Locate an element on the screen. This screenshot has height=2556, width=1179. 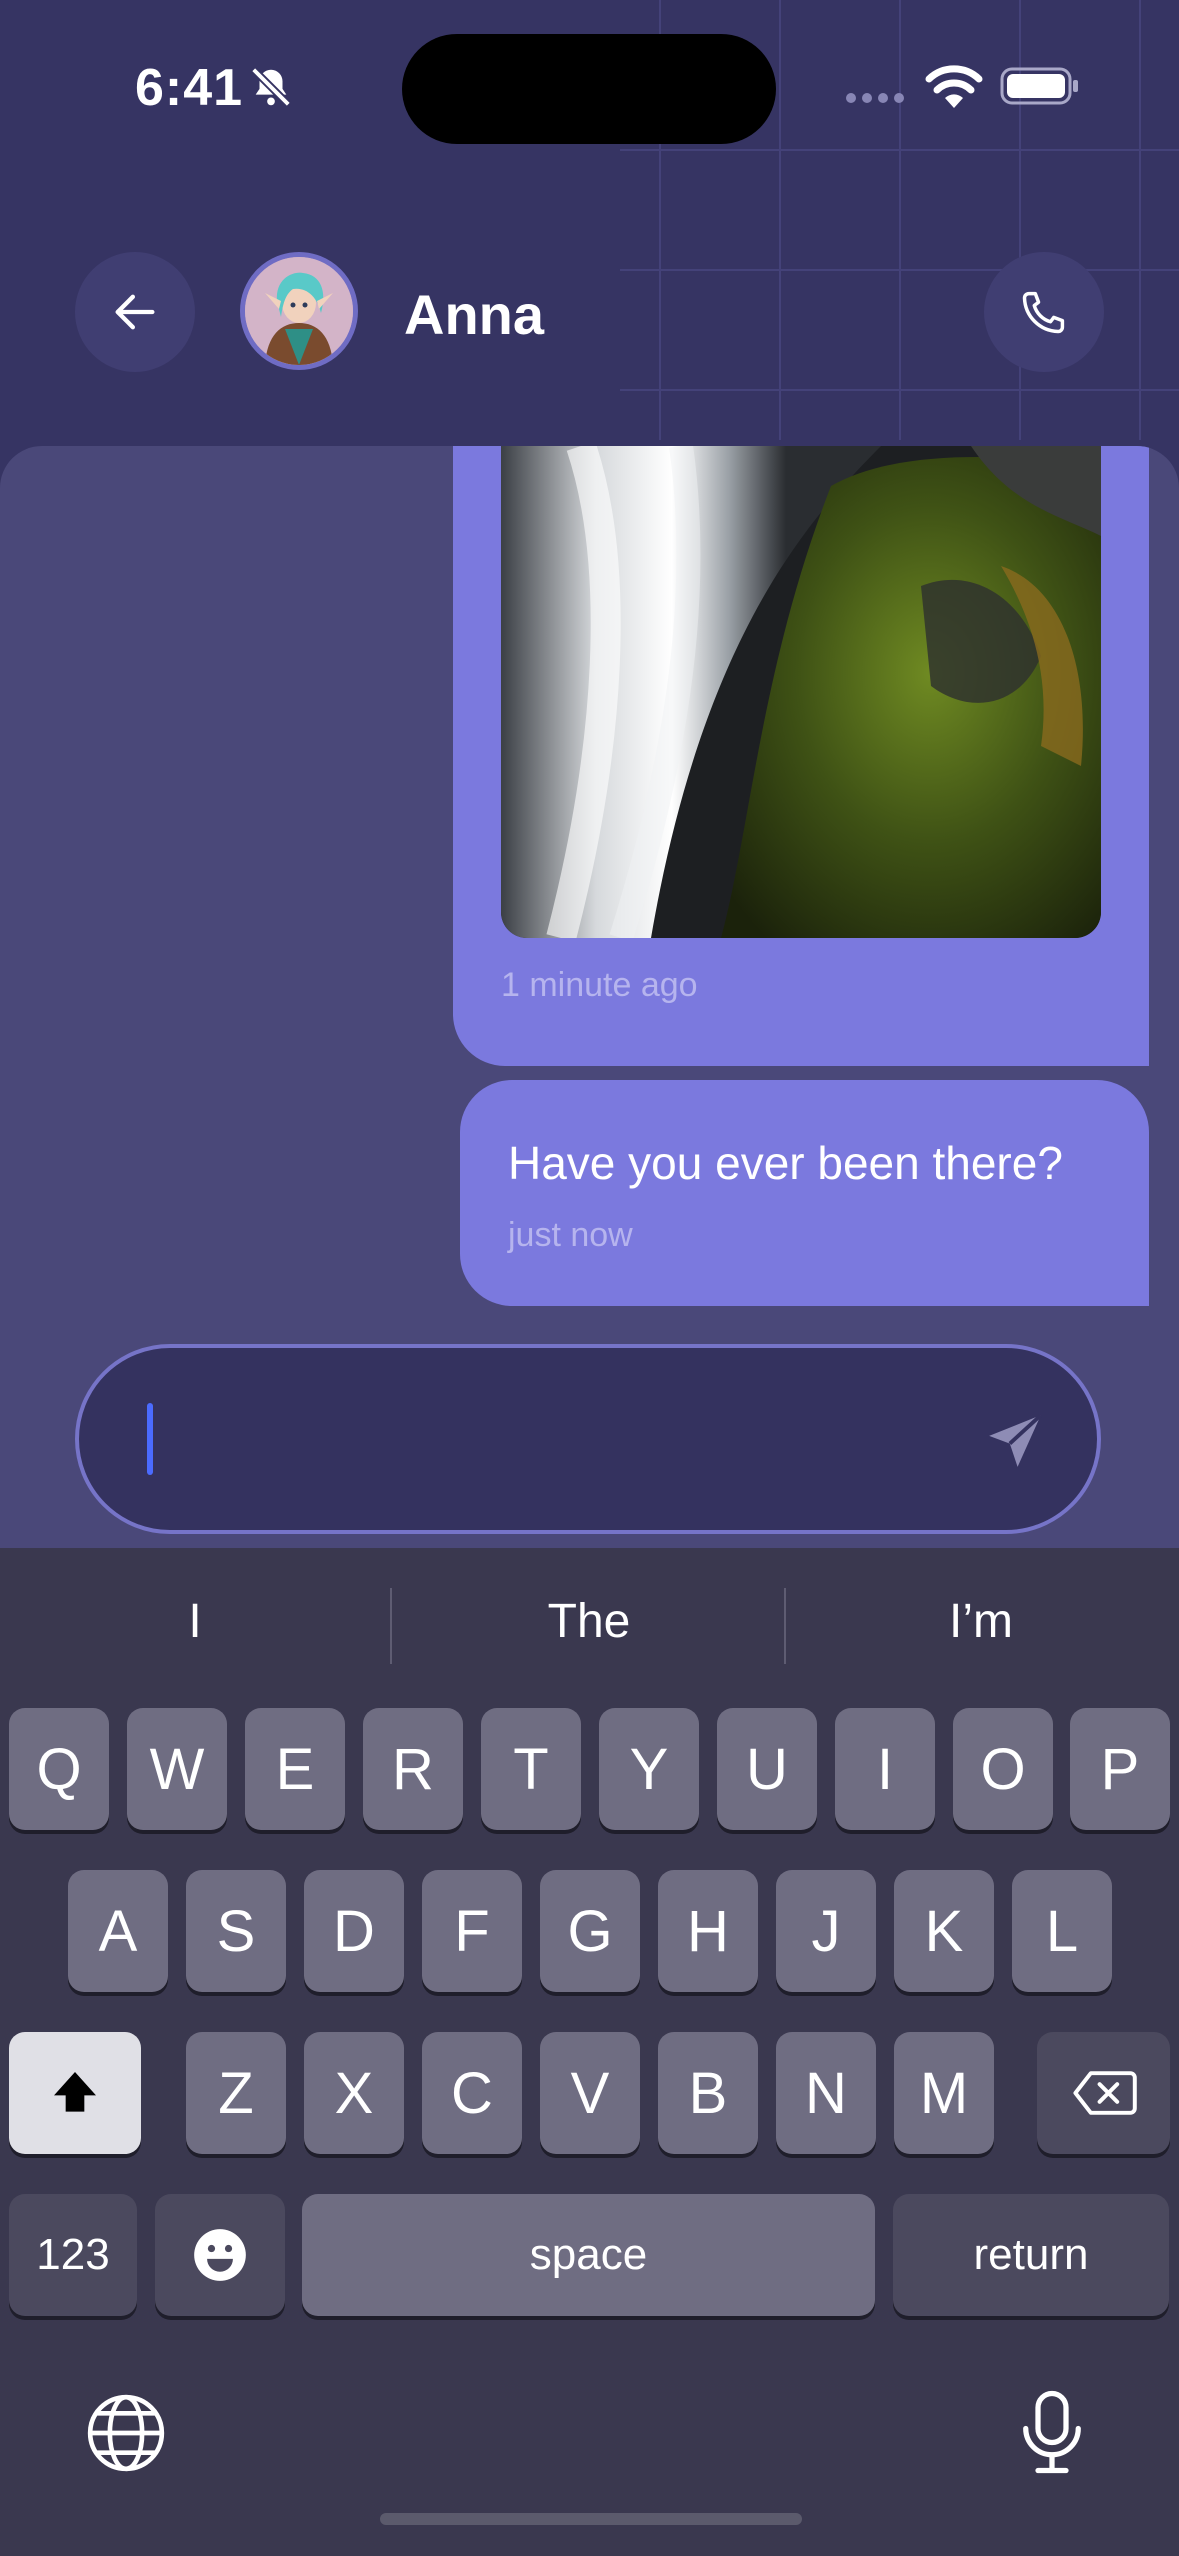
contact-name: Anna is located at coordinates (474, 314).